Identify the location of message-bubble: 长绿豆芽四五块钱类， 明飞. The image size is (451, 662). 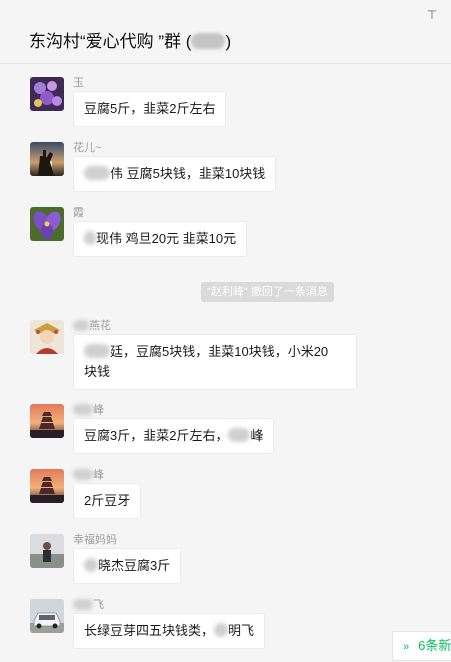
(169, 631).